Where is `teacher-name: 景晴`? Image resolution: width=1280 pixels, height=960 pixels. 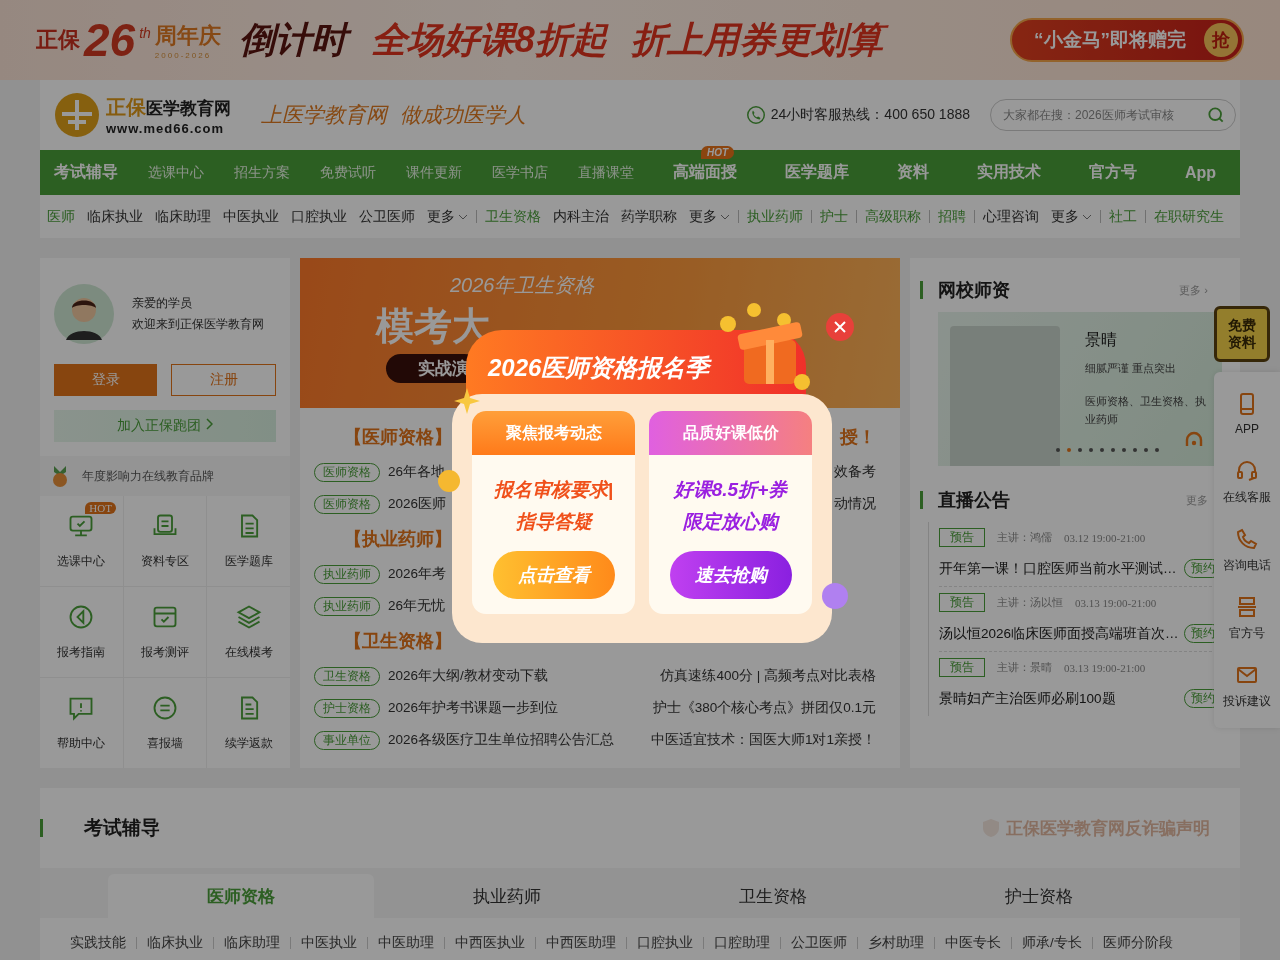
teacher-name: 景晴 is located at coordinates (1101, 340).